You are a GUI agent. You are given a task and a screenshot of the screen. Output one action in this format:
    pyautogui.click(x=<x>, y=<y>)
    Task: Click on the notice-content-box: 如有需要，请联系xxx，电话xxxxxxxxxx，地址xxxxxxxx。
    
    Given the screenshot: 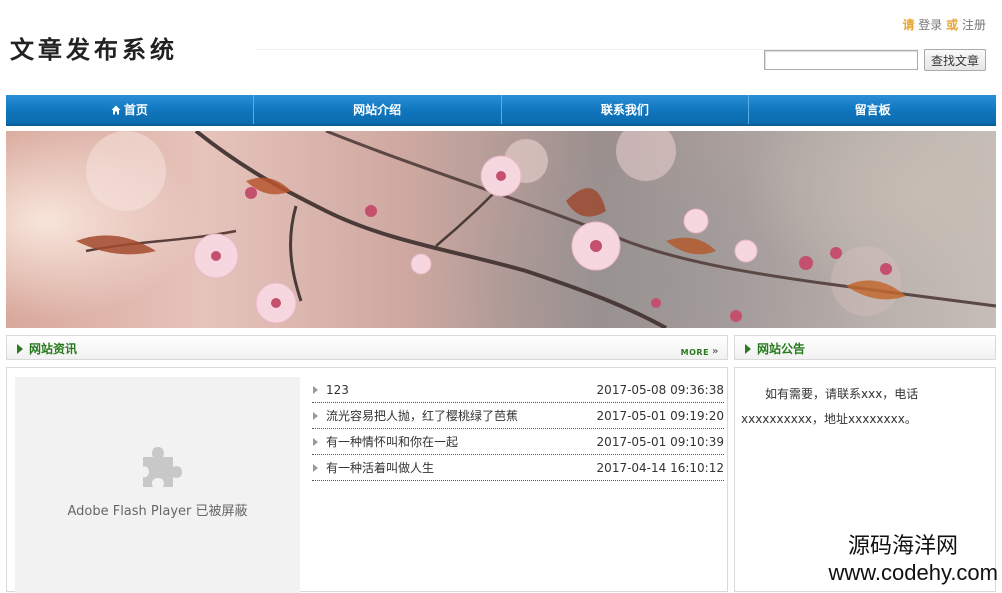 What is the action you would take?
    pyautogui.click(x=865, y=479)
    